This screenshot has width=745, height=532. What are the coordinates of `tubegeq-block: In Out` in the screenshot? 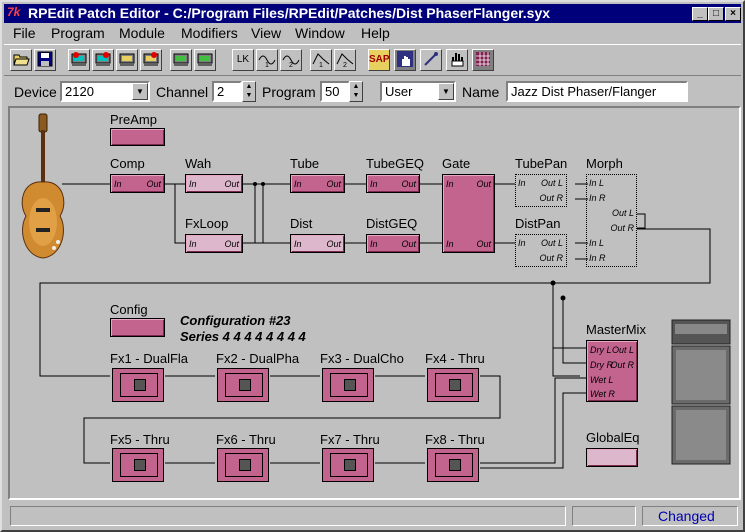 It's located at (393, 183).